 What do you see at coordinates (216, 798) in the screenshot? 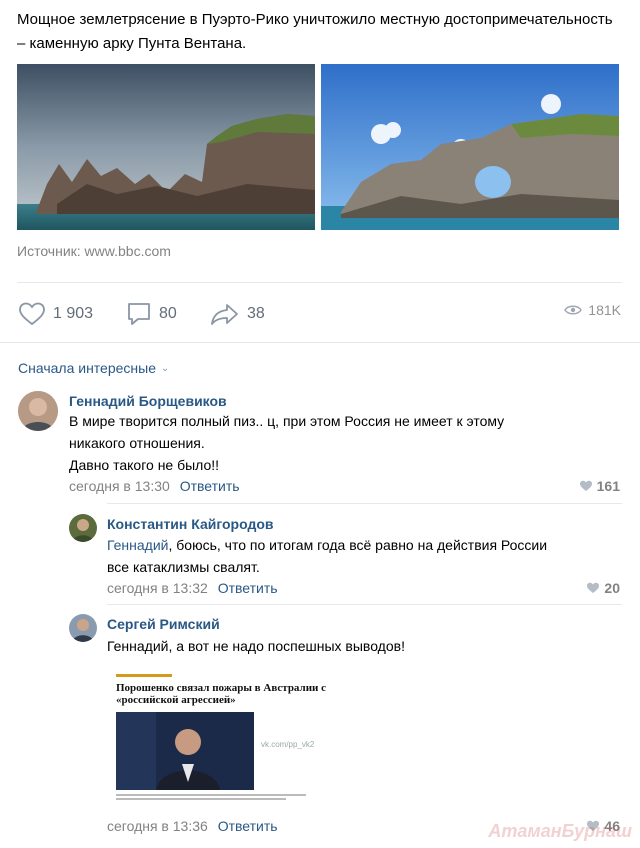
I see `news-caption` at bounding box center [216, 798].